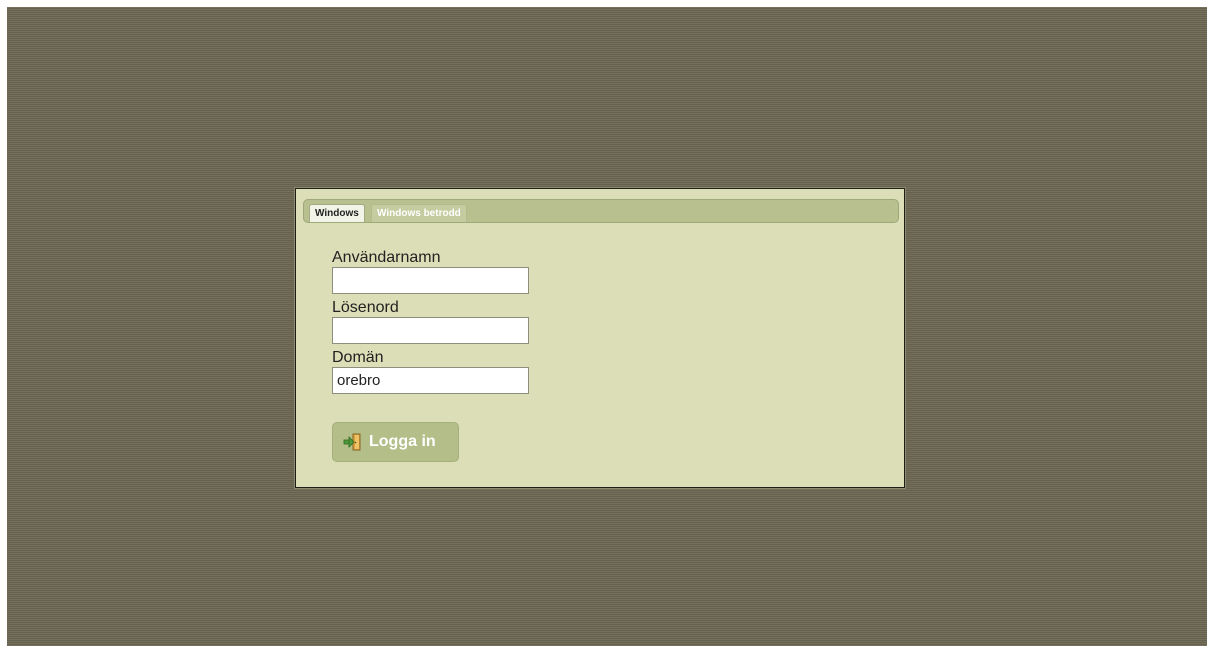 The height and width of the screenshot is (646, 1208). Describe the element at coordinates (430, 330) in the screenshot. I see `password-input` at that location.